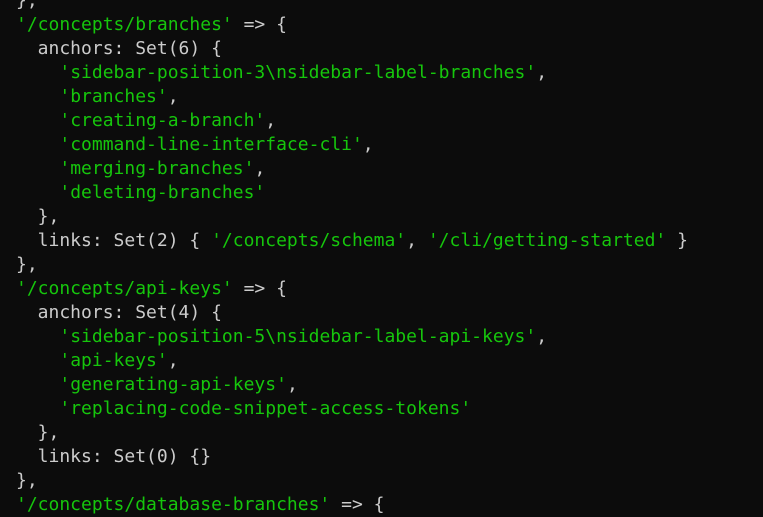 This screenshot has width=763, height=517. What do you see at coordinates (124, 288) in the screenshot?
I see `string-token: '/concepts/api-keys'` at bounding box center [124, 288].